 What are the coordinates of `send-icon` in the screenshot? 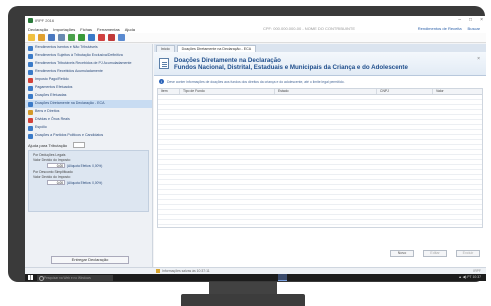 It's located at (91, 37).